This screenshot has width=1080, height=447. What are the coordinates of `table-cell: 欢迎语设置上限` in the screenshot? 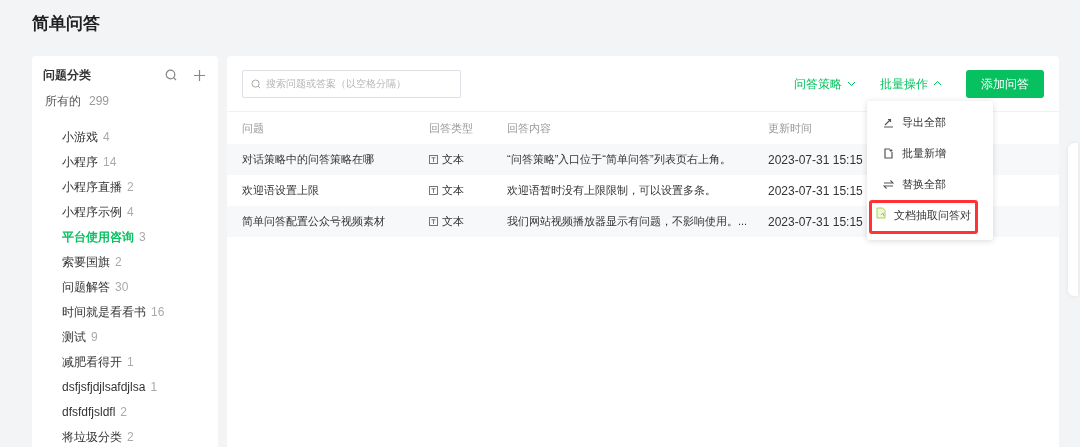 It's located at (280, 190).